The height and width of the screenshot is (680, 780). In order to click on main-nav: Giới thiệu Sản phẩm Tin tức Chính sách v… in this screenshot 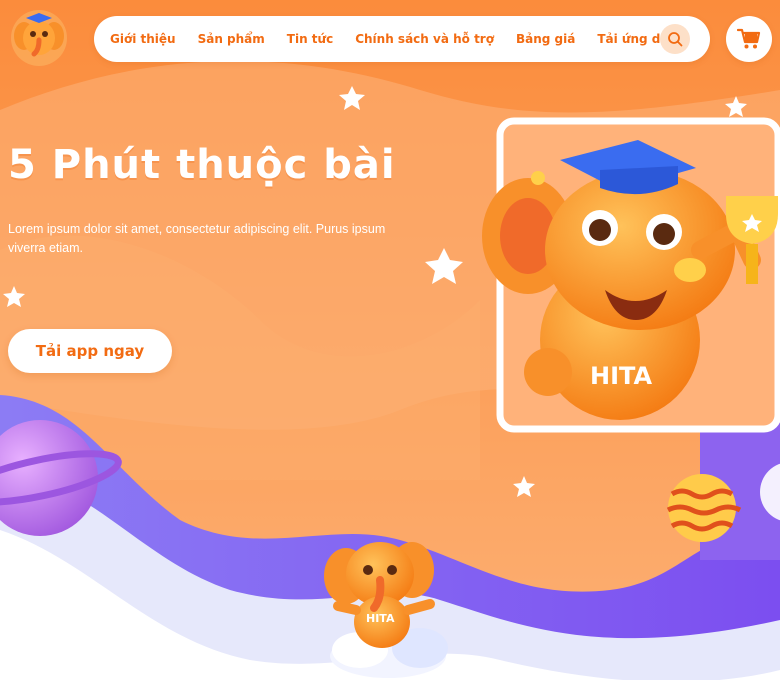, I will do `click(402, 39)`.